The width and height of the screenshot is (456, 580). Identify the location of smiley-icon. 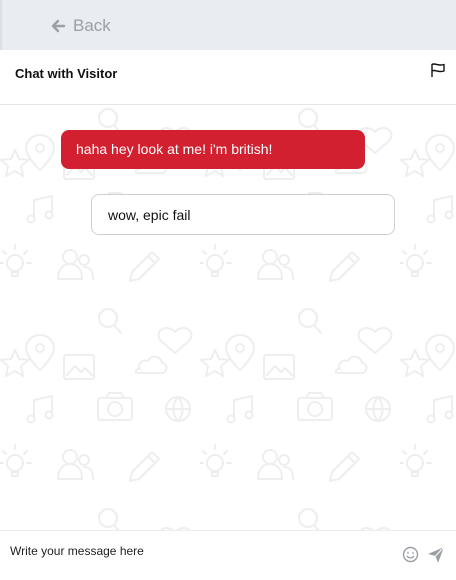
(410, 556).